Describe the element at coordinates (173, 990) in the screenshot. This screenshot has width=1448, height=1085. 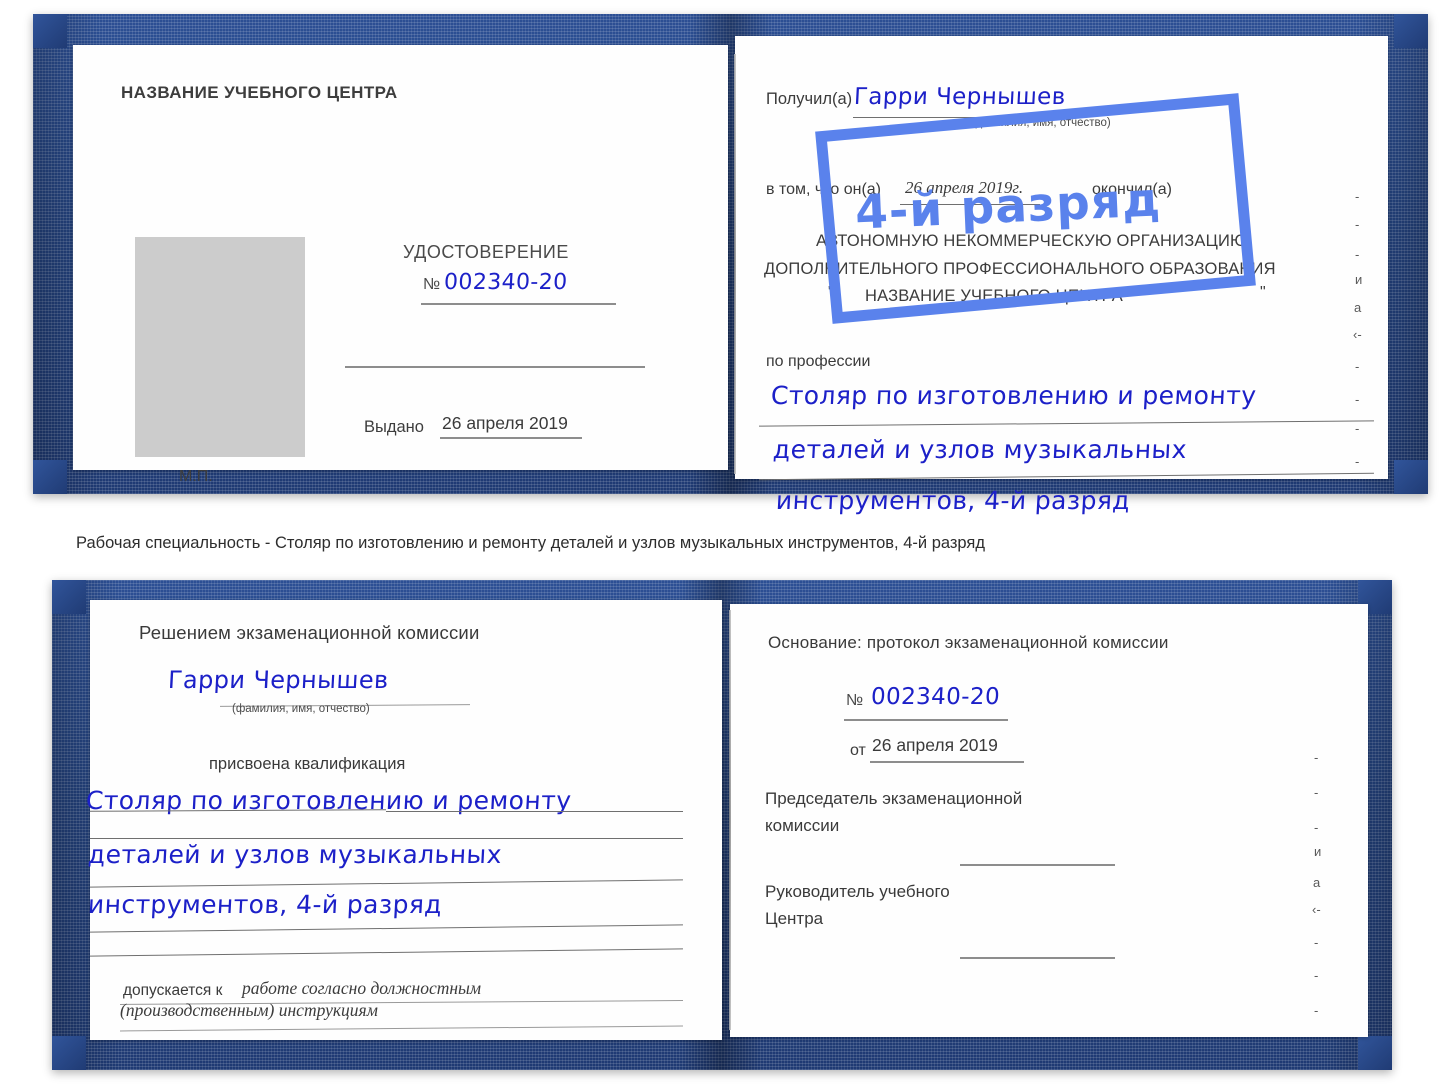
I see `admitted-label: допускается к` at that location.